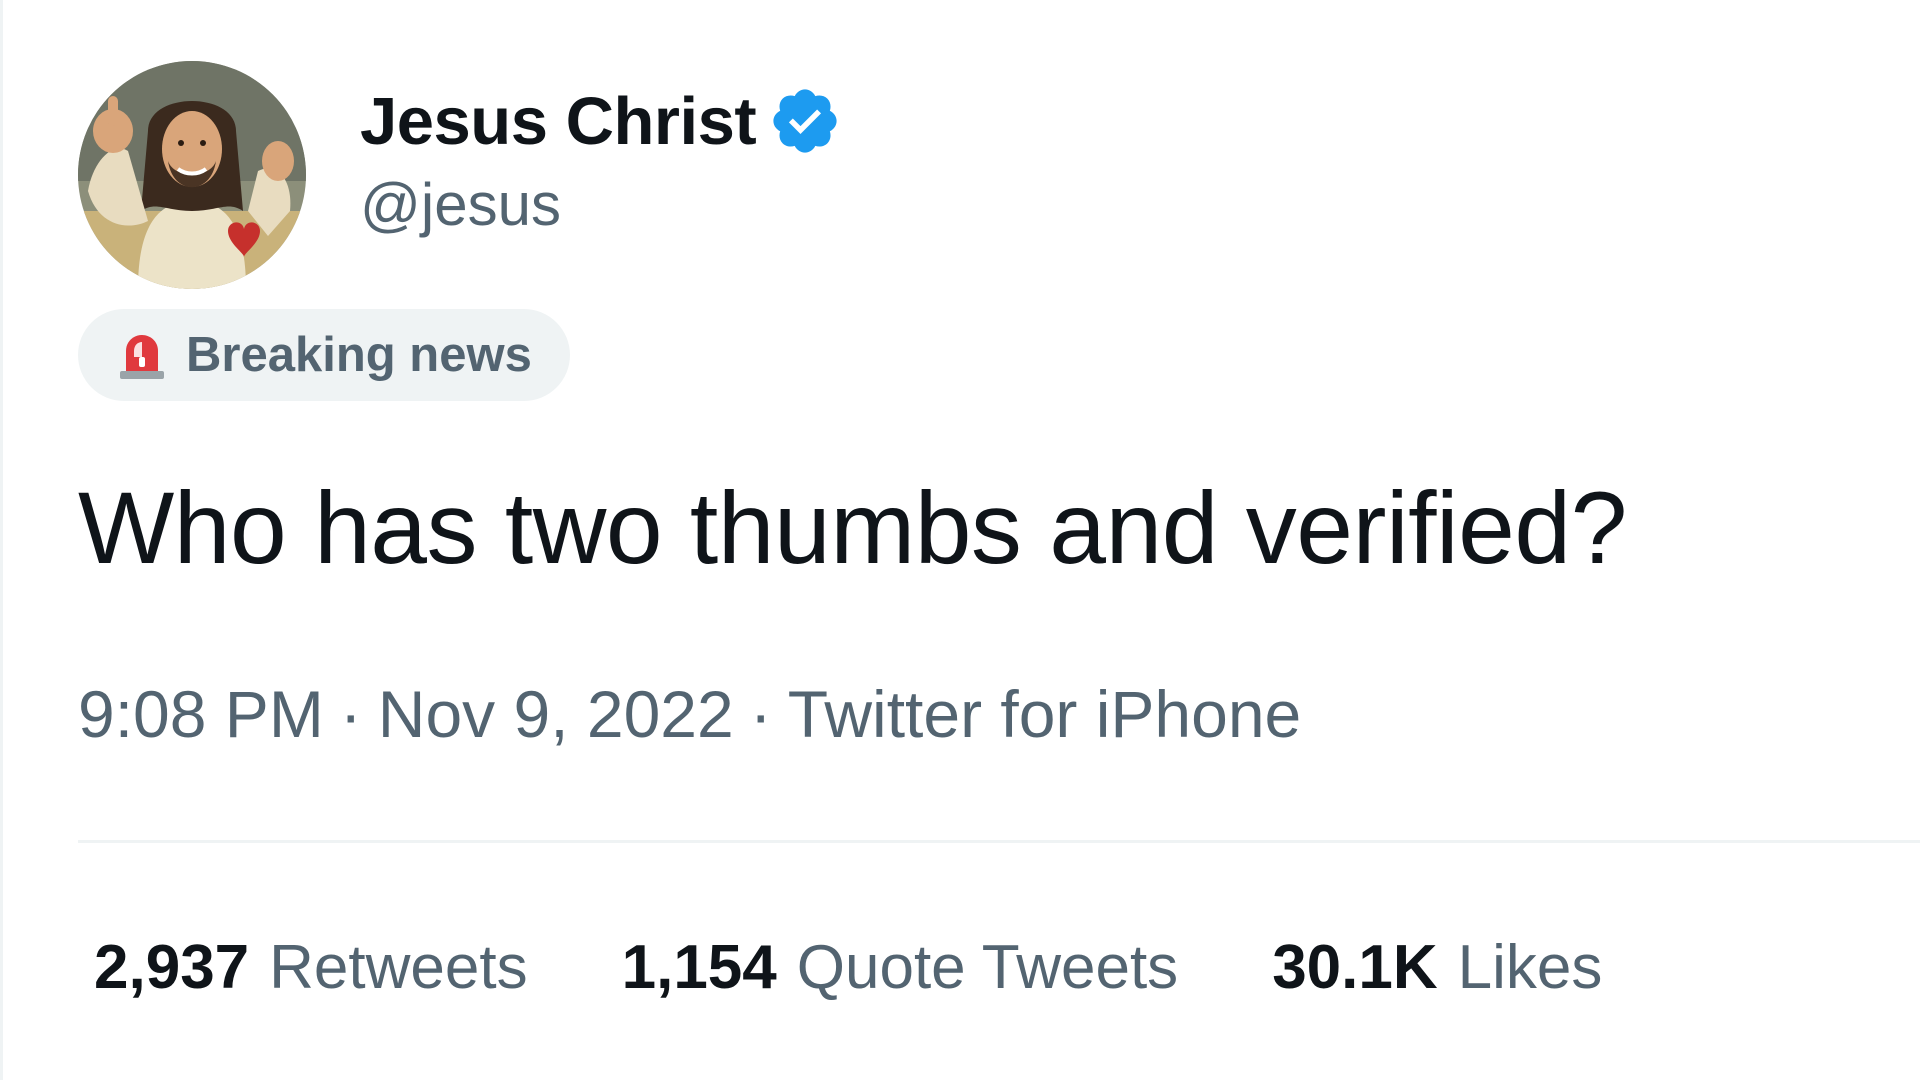  What do you see at coordinates (558, 121) in the screenshot?
I see `author-display-name: Jesus Christ` at bounding box center [558, 121].